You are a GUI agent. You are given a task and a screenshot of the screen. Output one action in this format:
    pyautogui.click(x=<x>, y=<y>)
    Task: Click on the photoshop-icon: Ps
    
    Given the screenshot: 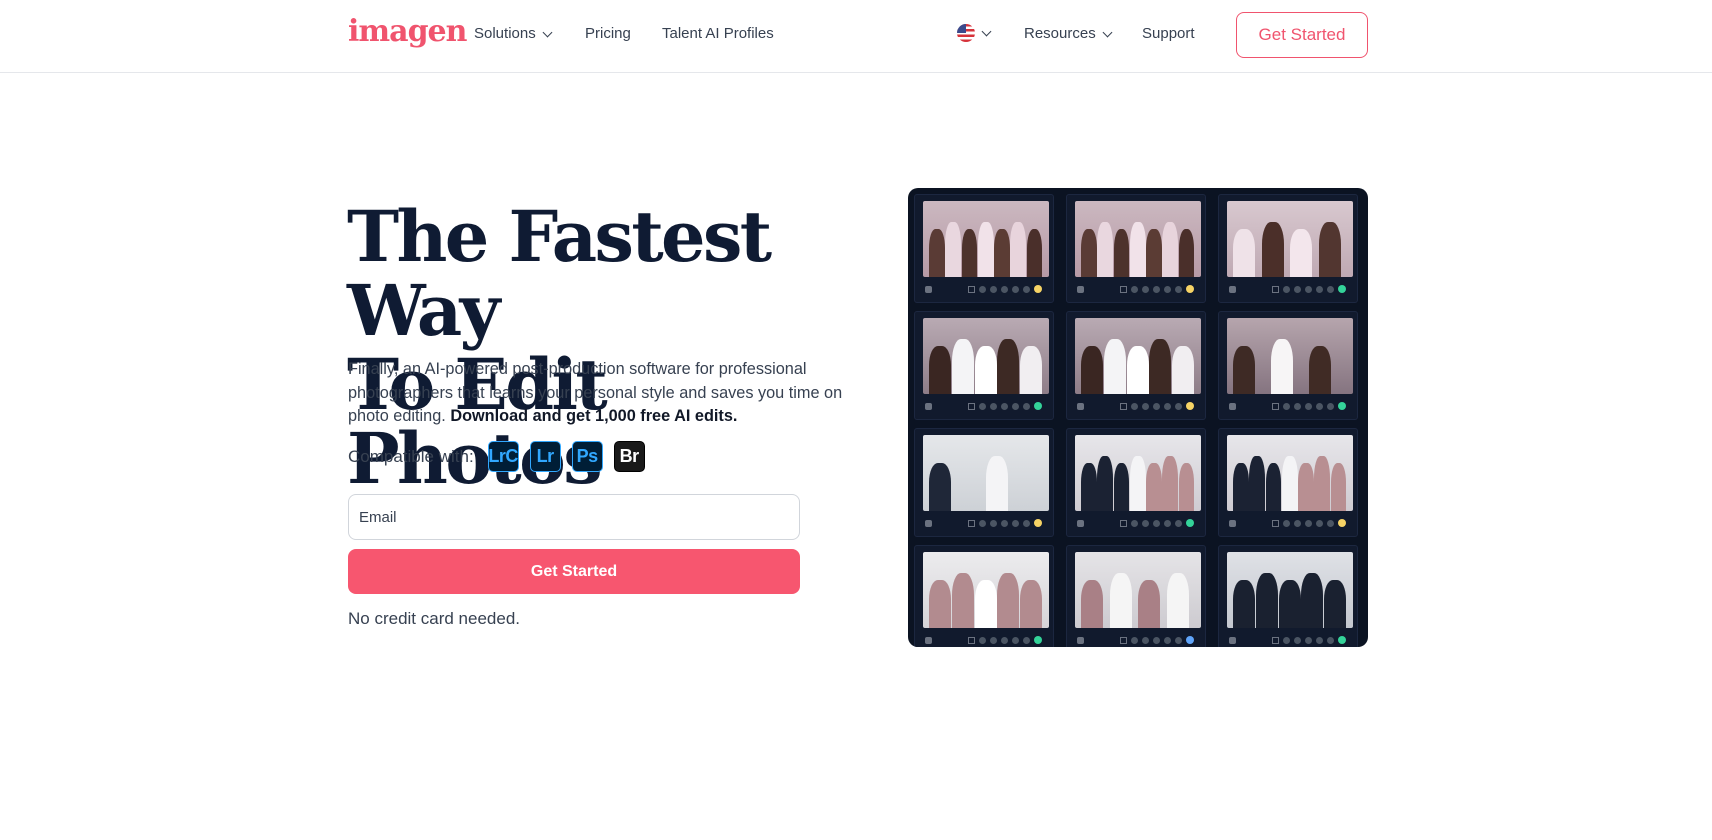 What is the action you would take?
    pyautogui.click(x=587, y=456)
    